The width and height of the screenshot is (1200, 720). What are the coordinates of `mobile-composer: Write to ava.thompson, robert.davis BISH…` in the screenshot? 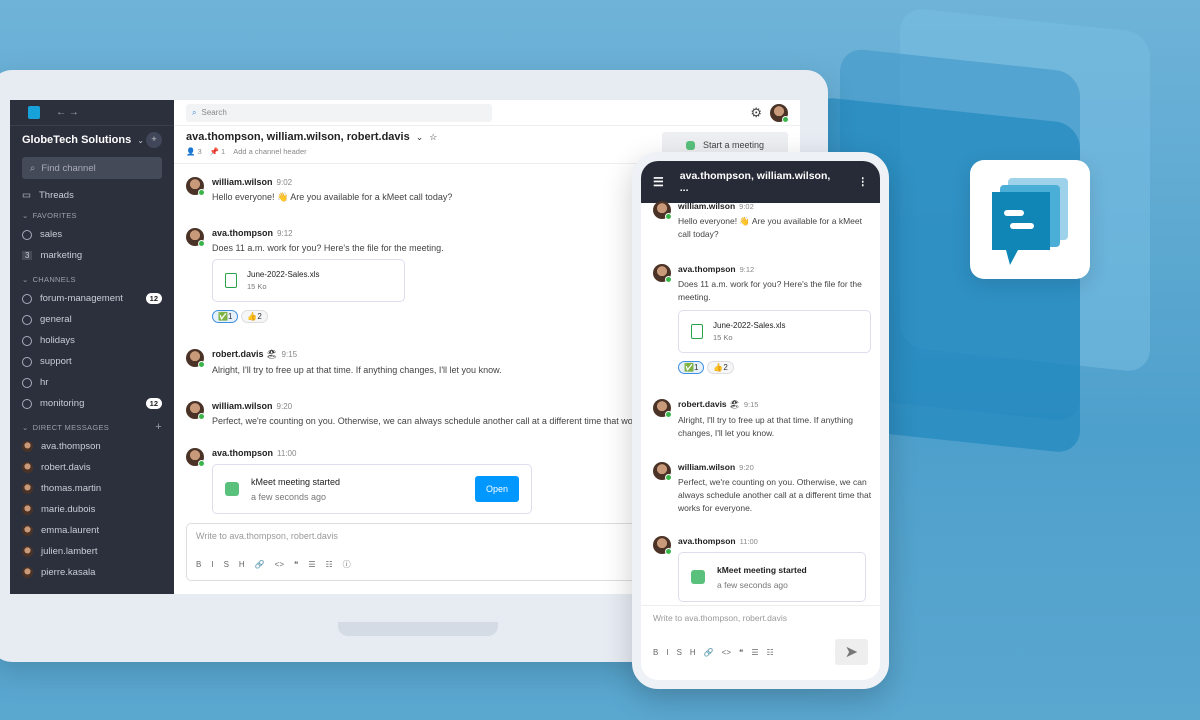 It's located at (760, 638).